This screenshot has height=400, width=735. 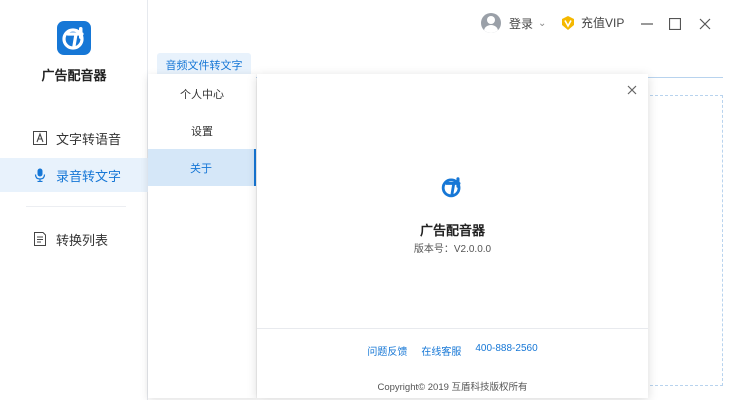 What do you see at coordinates (568, 22) in the screenshot?
I see `vip-badge-icon` at bounding box center [568, 22].